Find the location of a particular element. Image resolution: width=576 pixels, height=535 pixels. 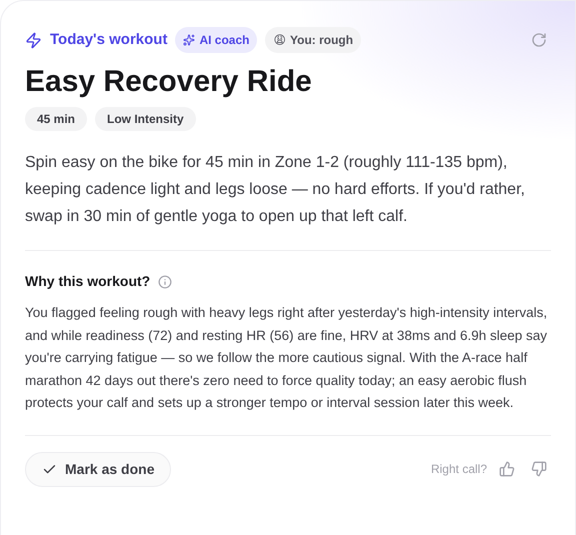

section-label: Today's workout is located at coordinates (109, 40).